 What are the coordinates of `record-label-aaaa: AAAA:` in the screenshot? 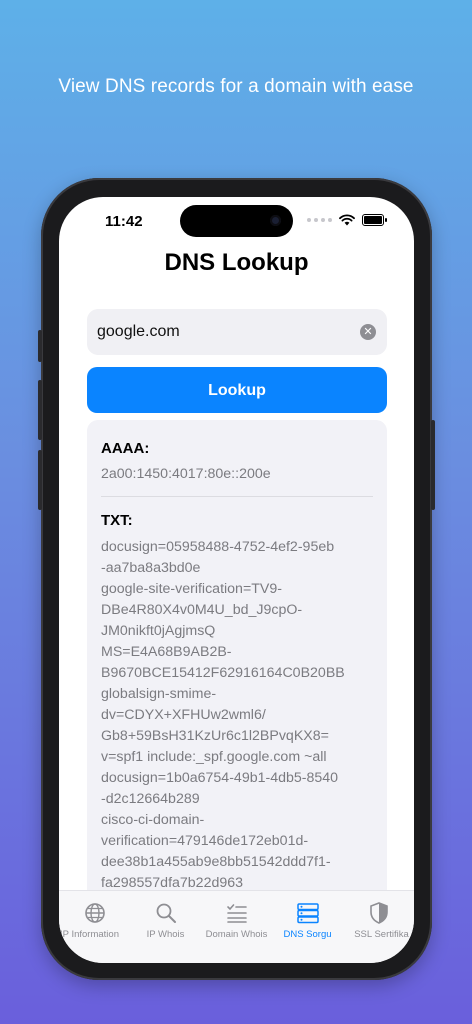 It's located at (125, 448).